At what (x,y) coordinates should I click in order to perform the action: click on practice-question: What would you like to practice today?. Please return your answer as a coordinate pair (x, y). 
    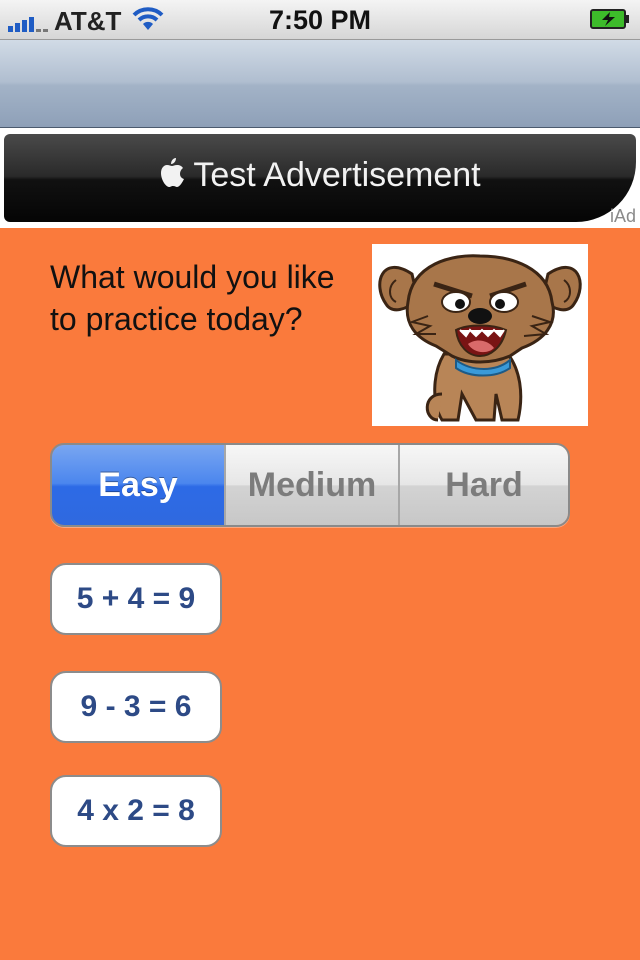
    Looking at the image, I should click on (192, 298).